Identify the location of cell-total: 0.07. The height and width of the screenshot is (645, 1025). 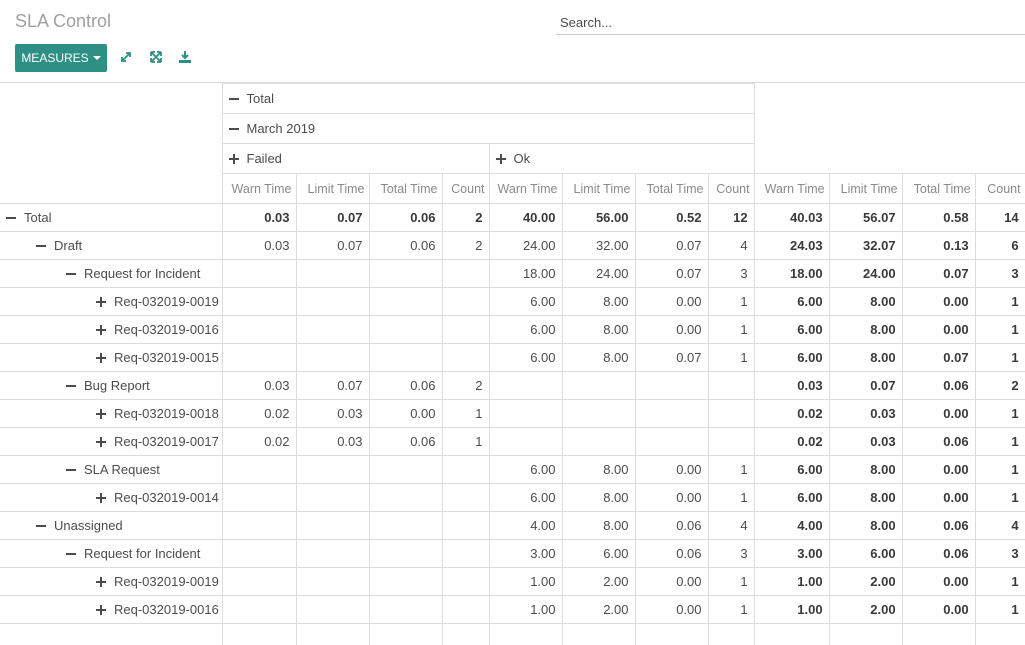
(938, 358).